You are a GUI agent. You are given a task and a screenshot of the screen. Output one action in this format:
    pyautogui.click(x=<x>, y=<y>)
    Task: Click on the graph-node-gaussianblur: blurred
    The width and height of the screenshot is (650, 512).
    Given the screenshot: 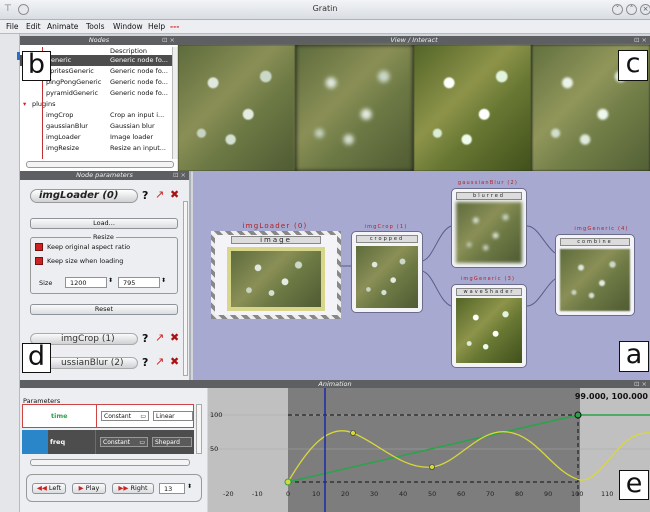 What is the action you would take?
    pyautogui.click(x=489, y=228)
    